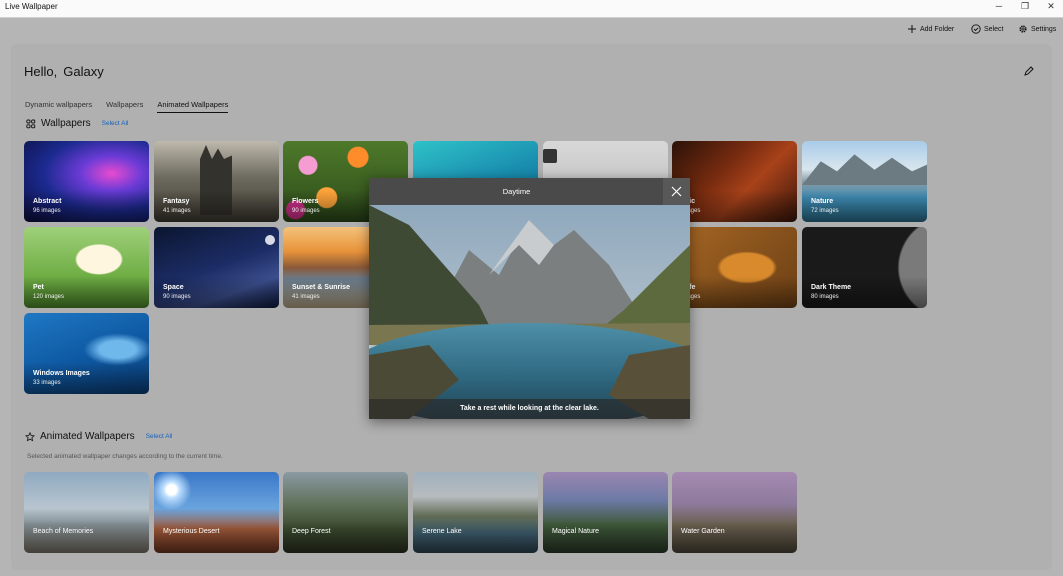 This screenshot has height=576, width=1063. I want to click on add-folder-button: Add Folder, so click(930, 29).